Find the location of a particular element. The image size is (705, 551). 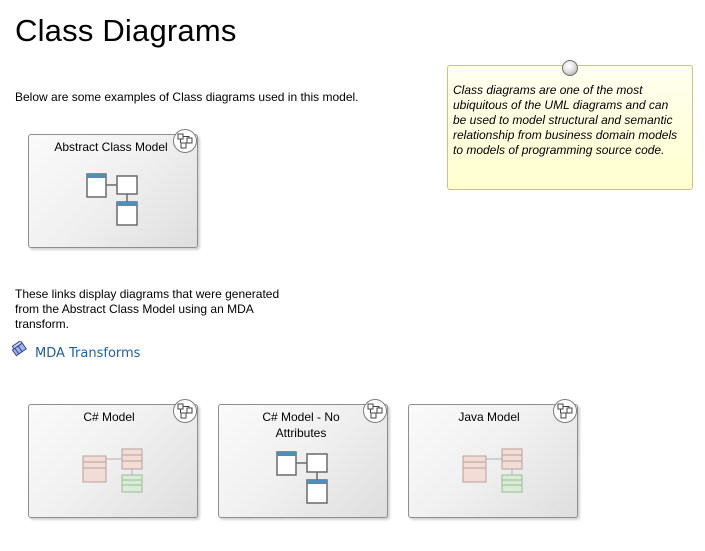

diagram-card-abstract-class-model: Abstract Class Model is located at coordinates (113, 188).